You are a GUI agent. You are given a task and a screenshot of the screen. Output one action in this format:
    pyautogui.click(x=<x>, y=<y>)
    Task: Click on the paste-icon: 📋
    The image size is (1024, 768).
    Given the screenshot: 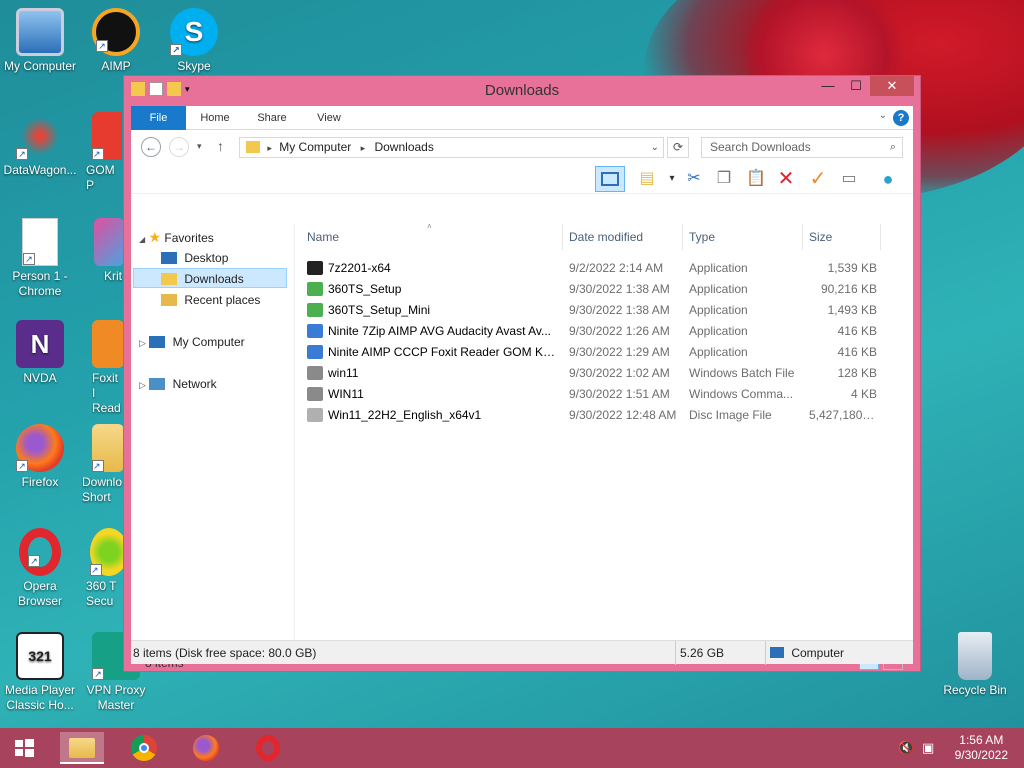 What is the action you would take?
    pyautogui.click(x=756, y=179)
    